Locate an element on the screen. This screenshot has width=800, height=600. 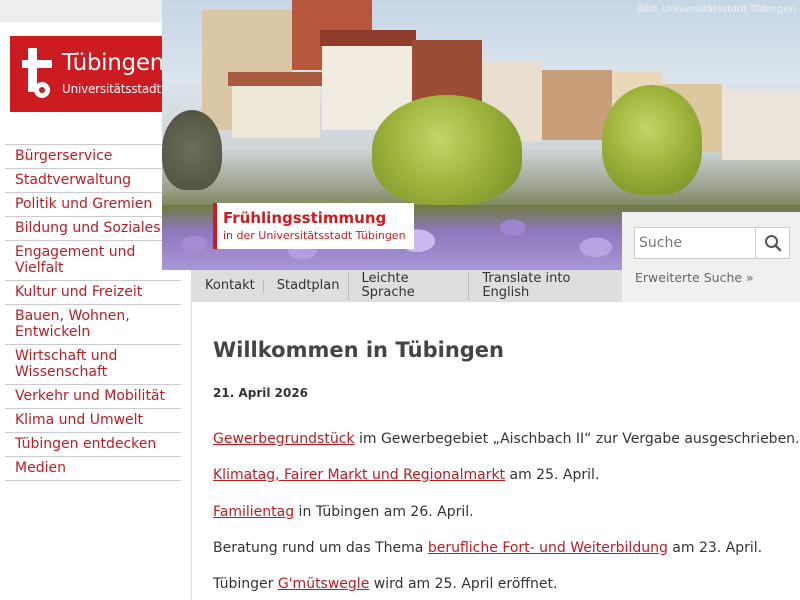
nav-item-engagement: Engagement und Vielfalt is located at coordinates (93, 261).